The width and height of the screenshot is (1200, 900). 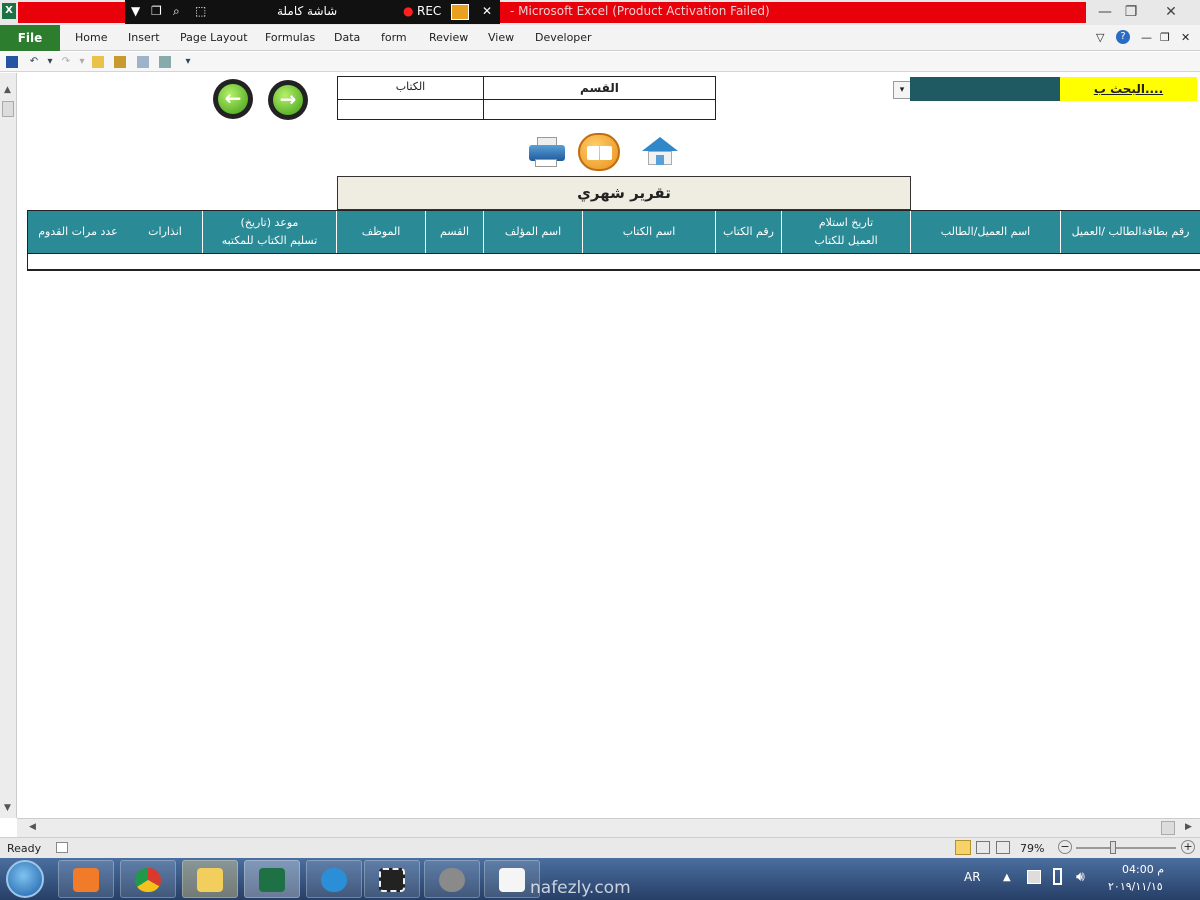 I want to click on printer-icon, so click(x=547, y=152).